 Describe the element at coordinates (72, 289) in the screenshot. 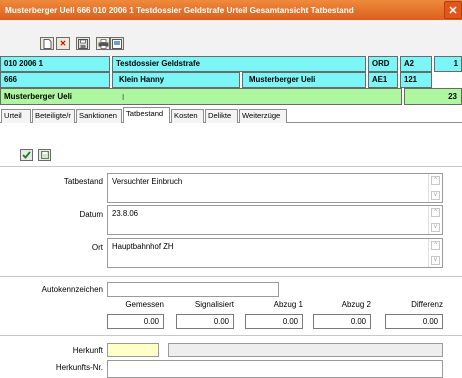

I see `autokennzeichen-label: Autokennzeichen` at that location.